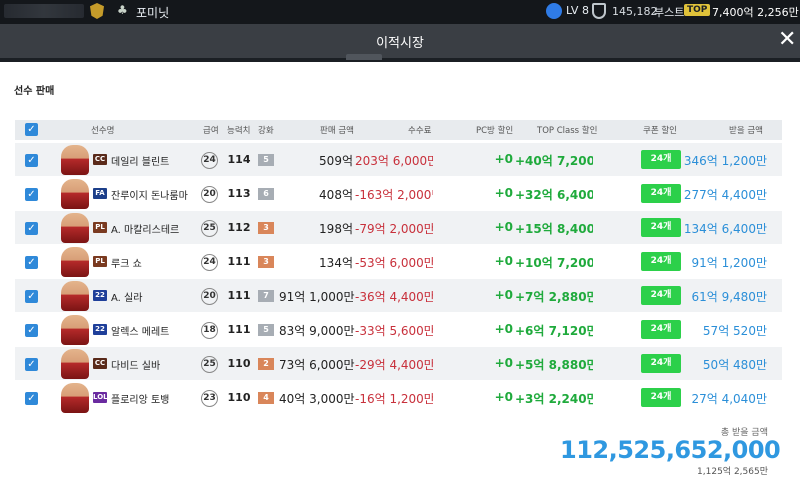  I want to click on topclass-discount-value: +3억 2,240만, so click(554, 399).